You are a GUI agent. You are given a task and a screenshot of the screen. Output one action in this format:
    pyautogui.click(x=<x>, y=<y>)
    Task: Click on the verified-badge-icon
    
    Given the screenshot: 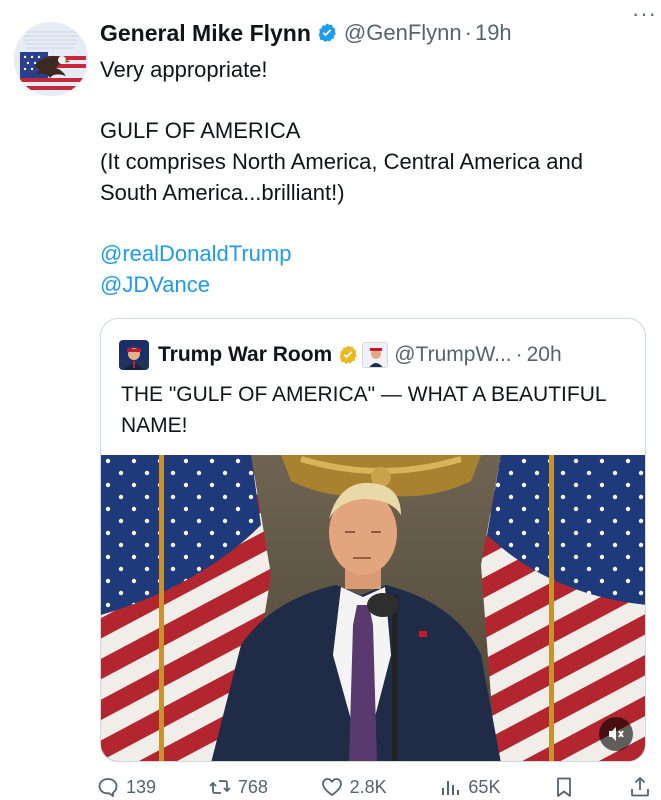 What is the action you would take?
    pyautogui.click(x=327, y=33)
    